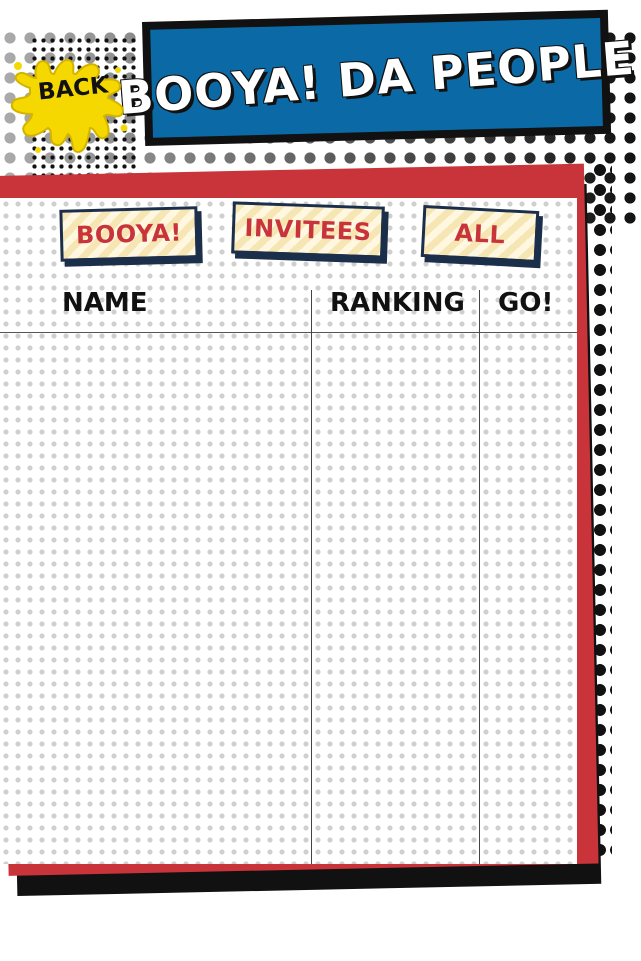 This screenshot has width=641, height=961. I want to click on table-header-row: NAME RANKING GO!, so click(288, 310).